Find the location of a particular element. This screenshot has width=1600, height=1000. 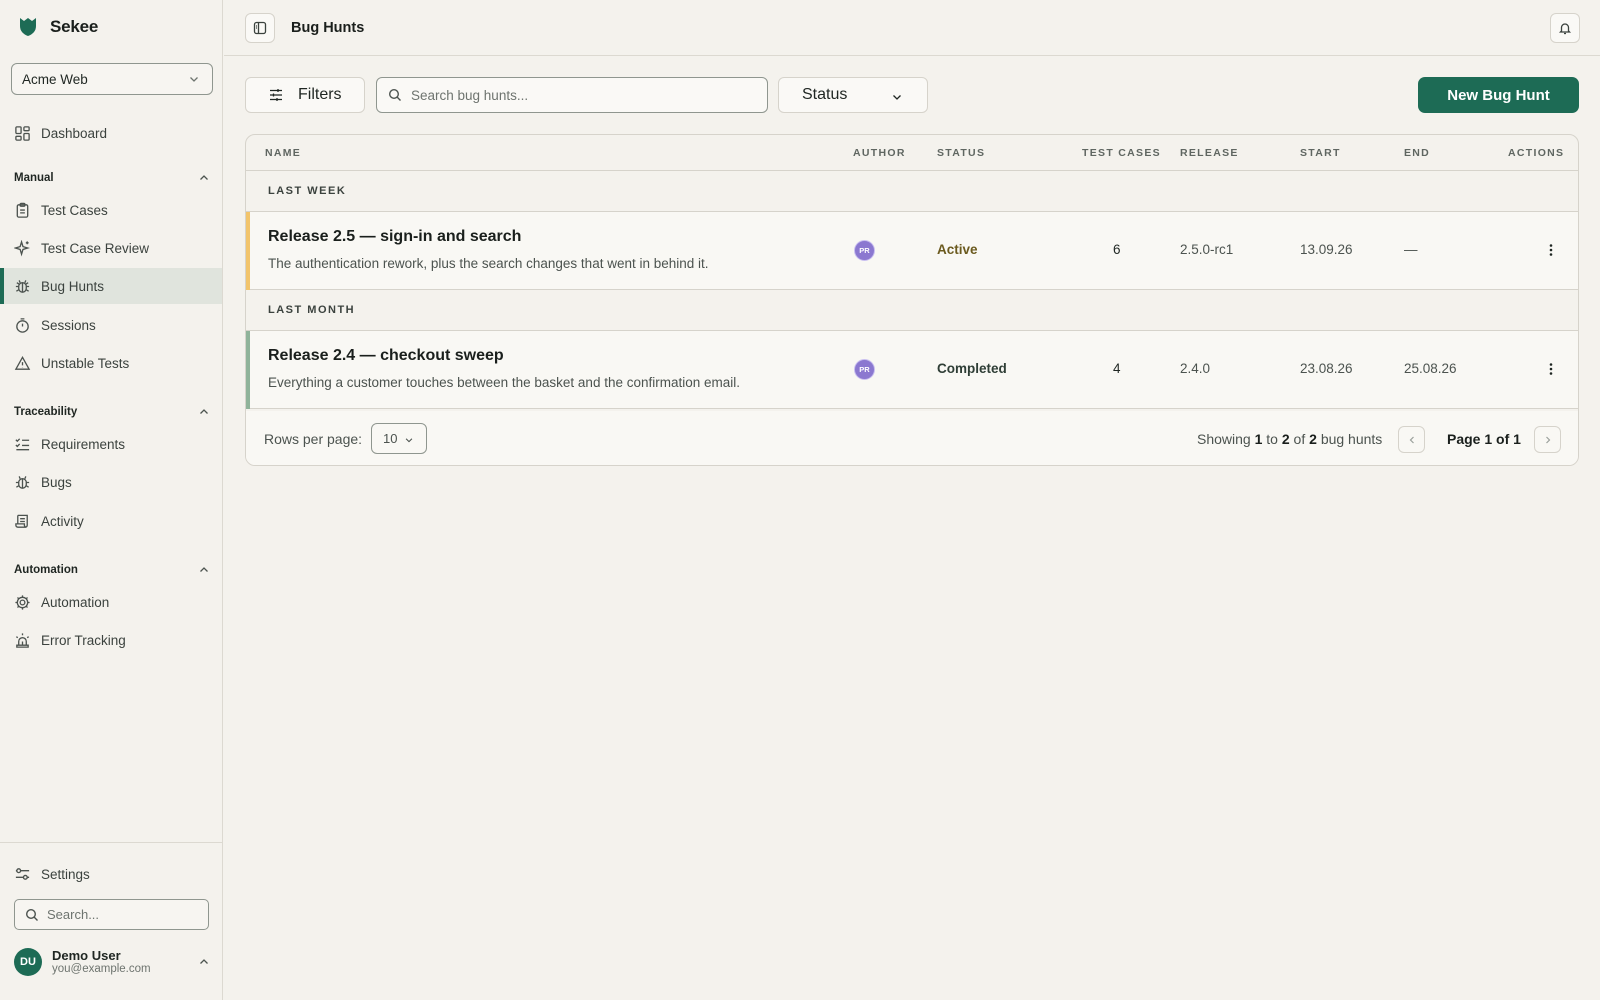

notifications-button is located at coordinates (1565, 28).